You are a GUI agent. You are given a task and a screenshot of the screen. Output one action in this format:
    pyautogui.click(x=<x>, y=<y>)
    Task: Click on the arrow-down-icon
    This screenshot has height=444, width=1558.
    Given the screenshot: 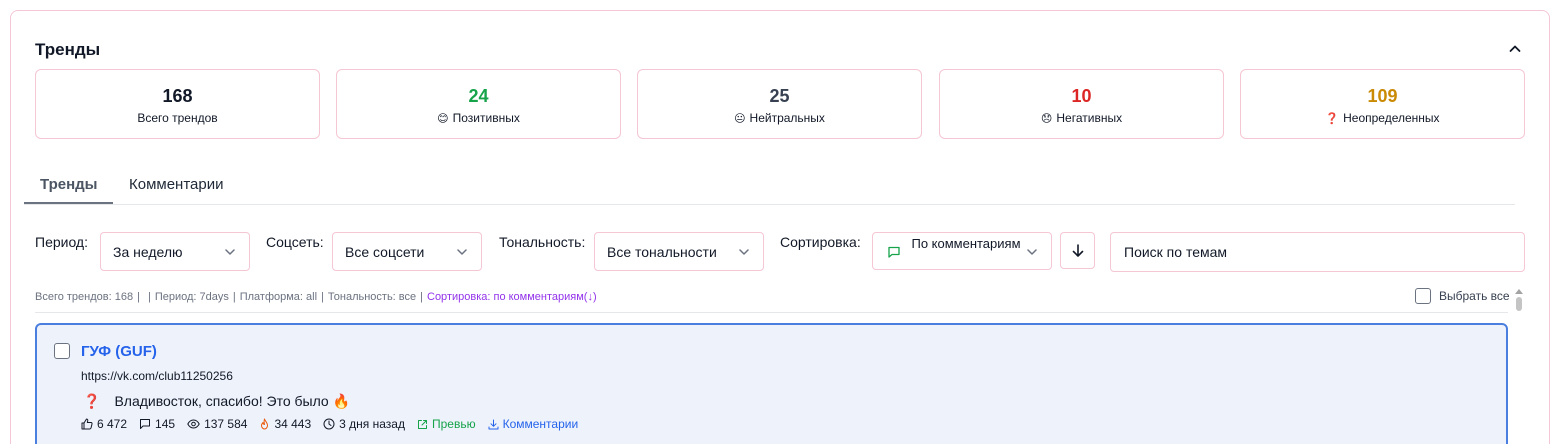 What is the action you would take?
    pyautogui.click(x=1078, y=250)
    